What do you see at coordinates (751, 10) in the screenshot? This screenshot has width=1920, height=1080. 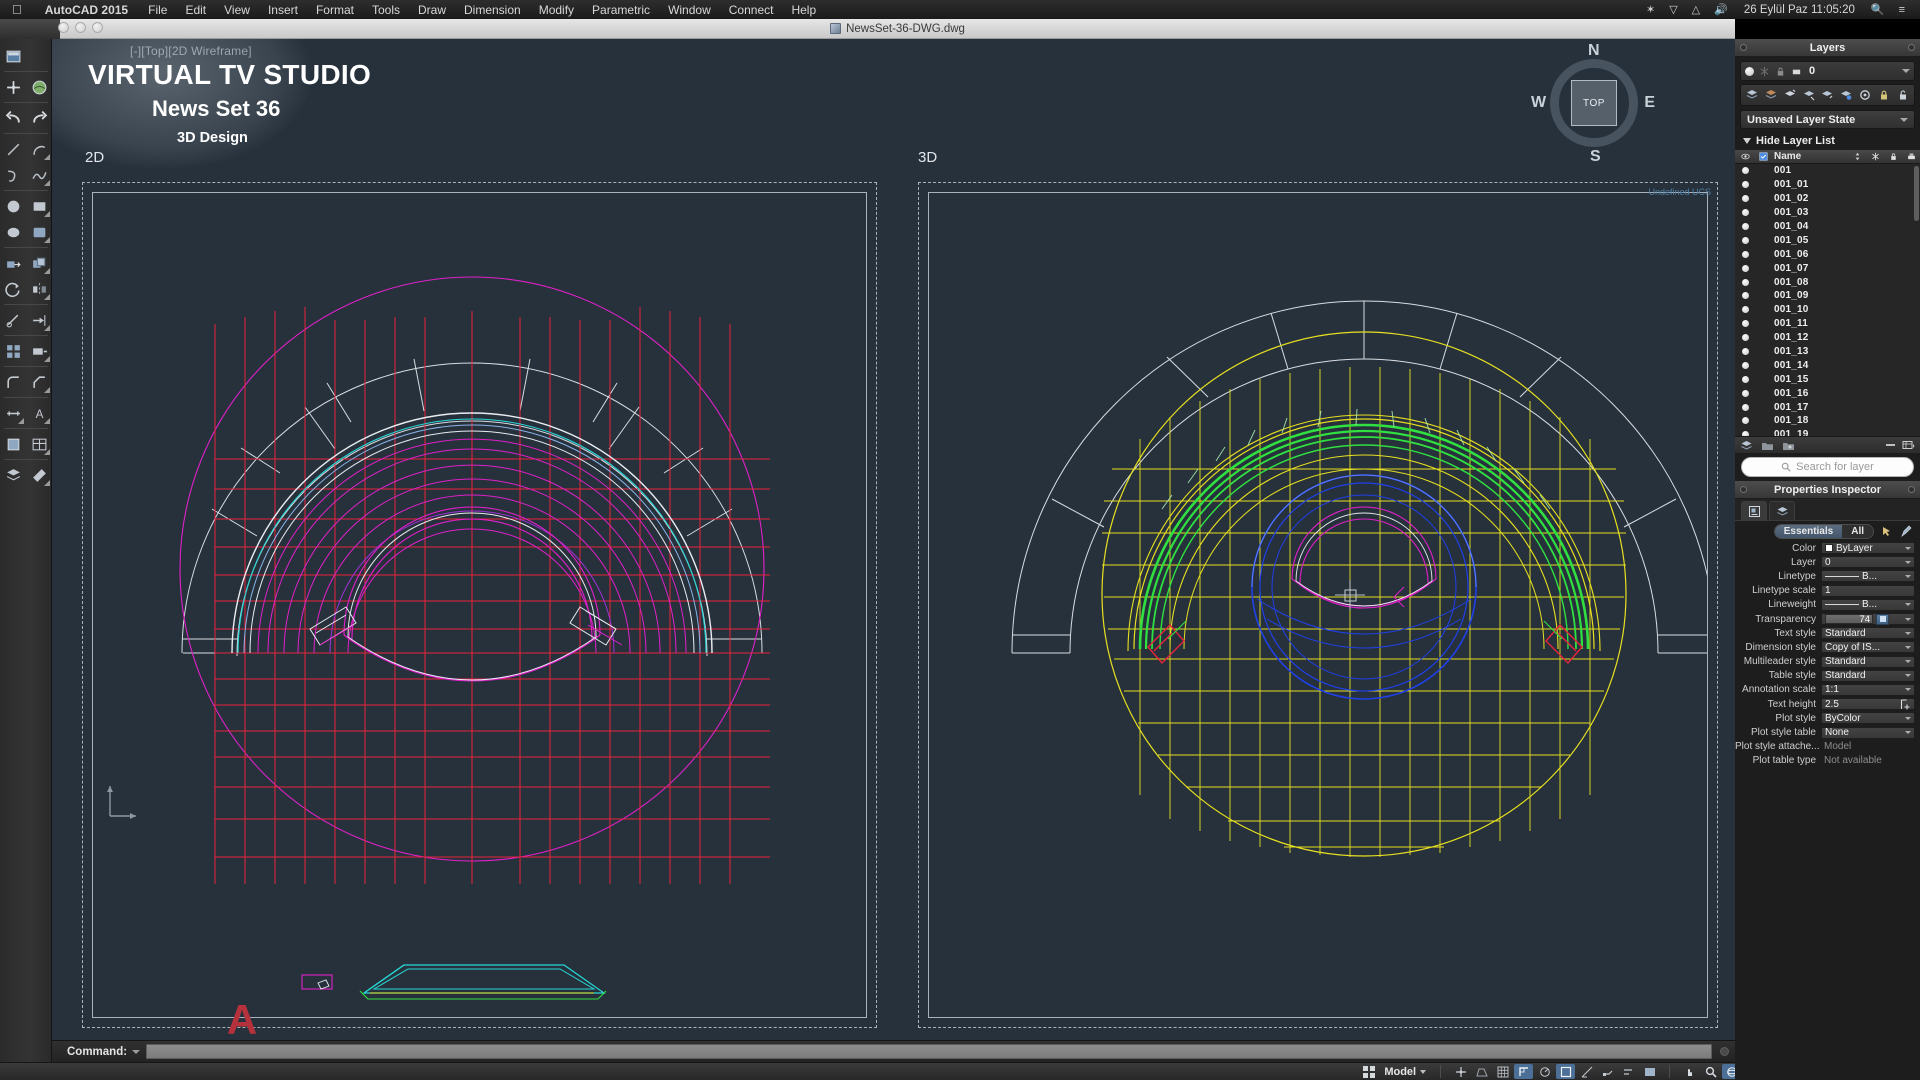 I see `menu-item-connect: Connect` at bounding box center [751, 10].